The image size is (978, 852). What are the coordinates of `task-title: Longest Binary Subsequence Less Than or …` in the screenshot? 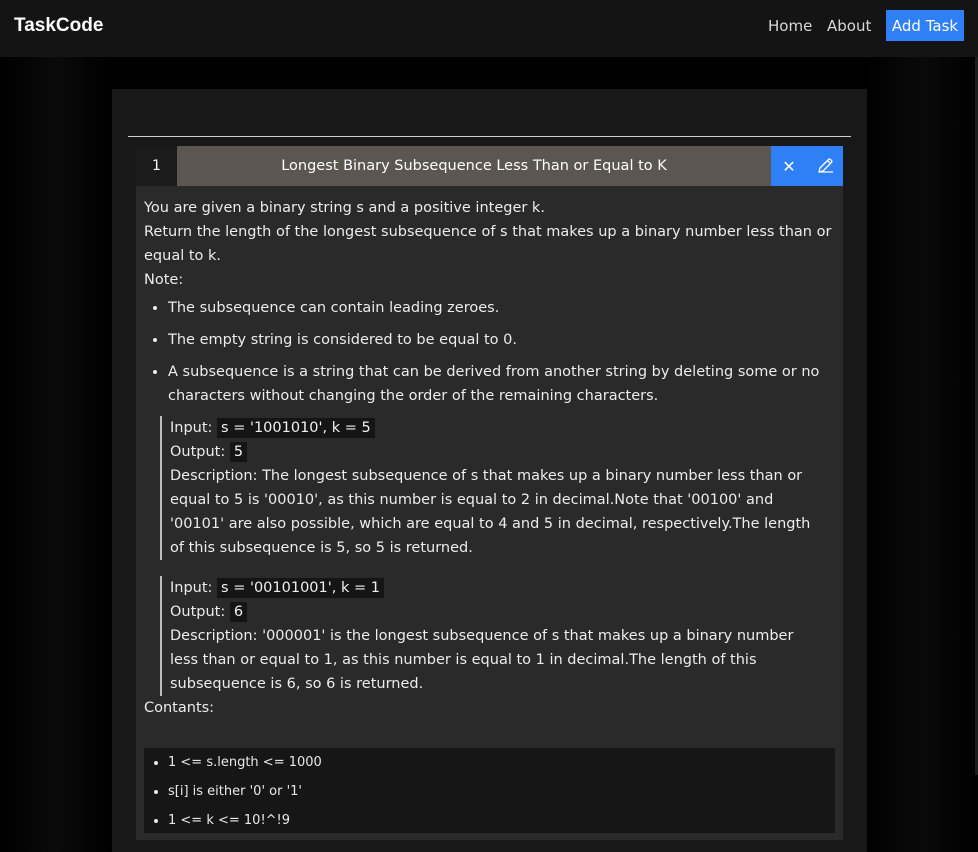 It's located at (474, 166).